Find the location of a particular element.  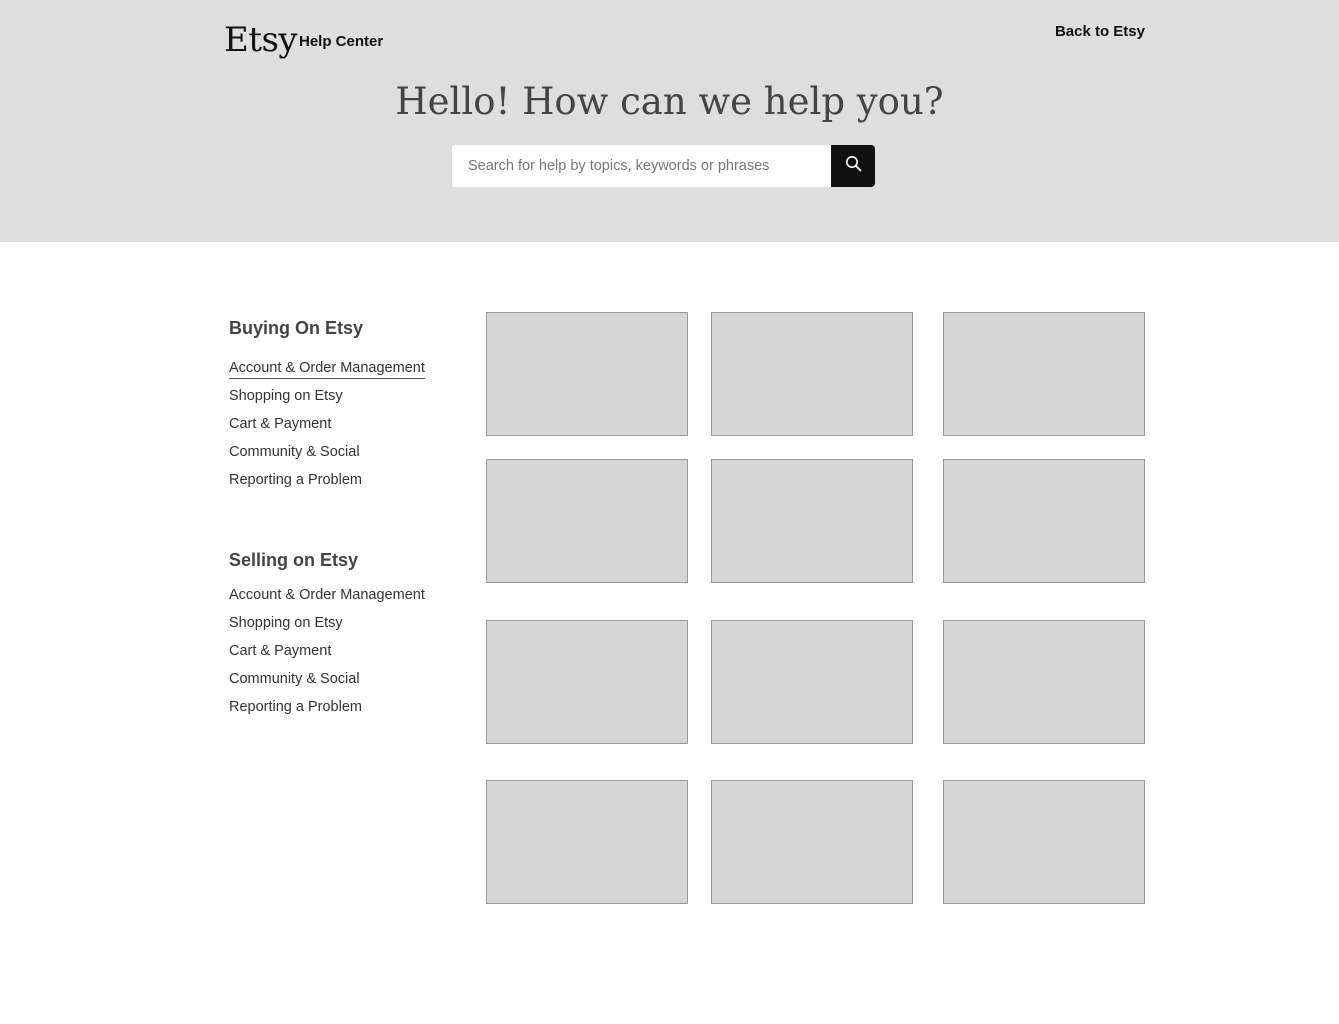

search-input is located at coordinates (641, 166).